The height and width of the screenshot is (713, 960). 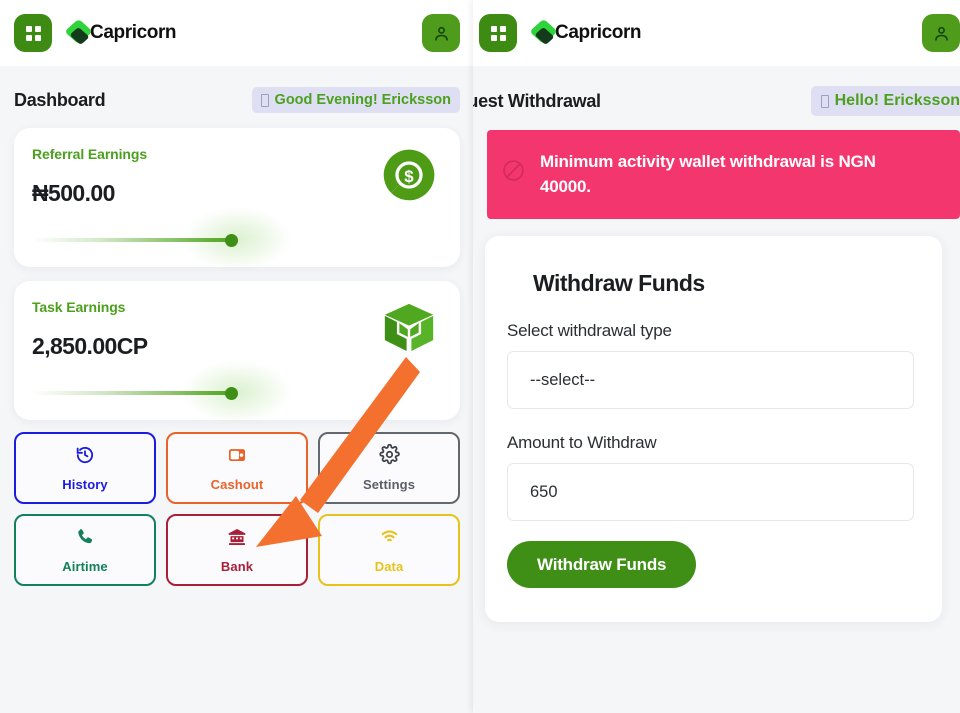 What do you see at coordinates (237, 352) in the screenshot?
I see `task-earnings-card: Task Earnings 2,850.00CP` at bounding box center [237, 352].